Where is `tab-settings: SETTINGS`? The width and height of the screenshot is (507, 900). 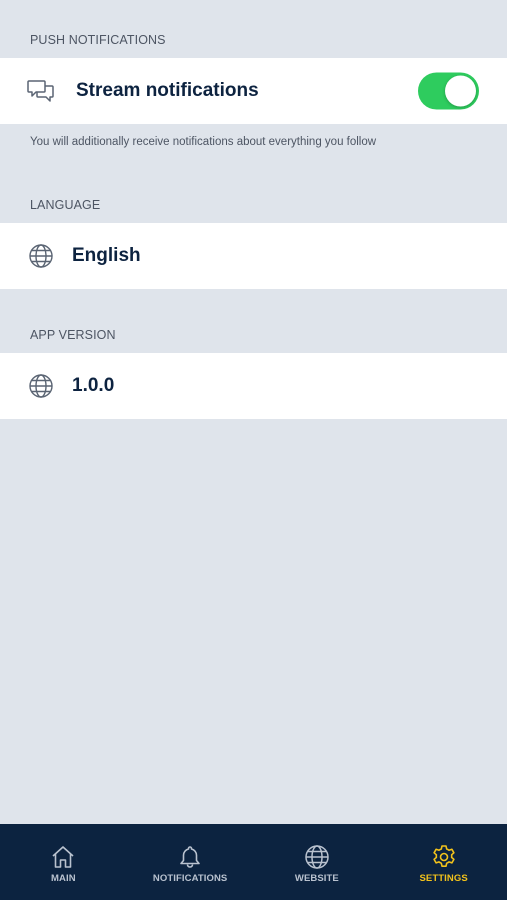
tab-settings: SETTINGS is located at coordinates (443, 862).